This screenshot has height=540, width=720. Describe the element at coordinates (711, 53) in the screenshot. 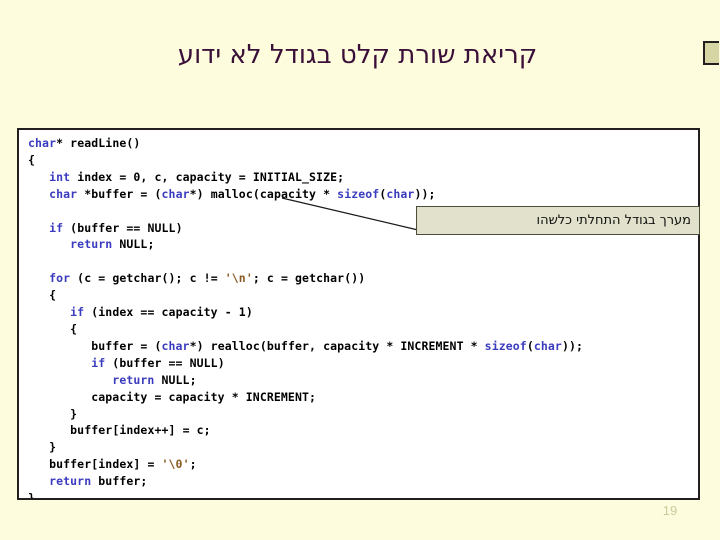

I see `corner-decoration-icon` at that location.